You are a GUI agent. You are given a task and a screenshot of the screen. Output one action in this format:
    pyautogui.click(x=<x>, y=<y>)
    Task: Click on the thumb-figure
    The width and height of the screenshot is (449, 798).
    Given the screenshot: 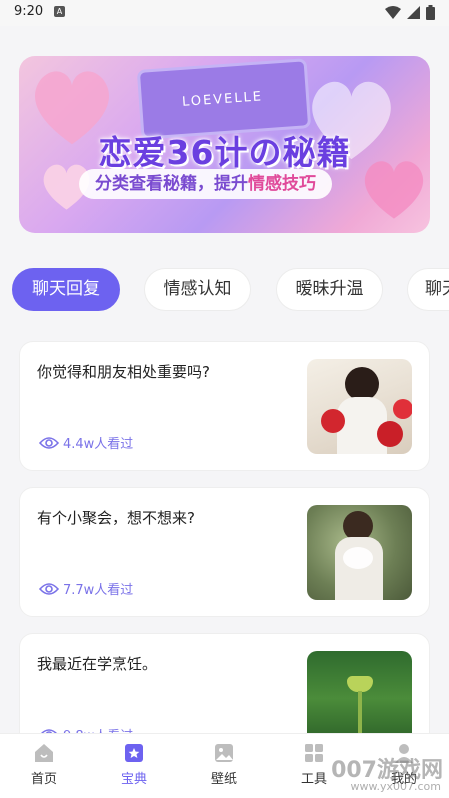 What is the action you would take?
    pyautogui.click(x=362, y=384)
    